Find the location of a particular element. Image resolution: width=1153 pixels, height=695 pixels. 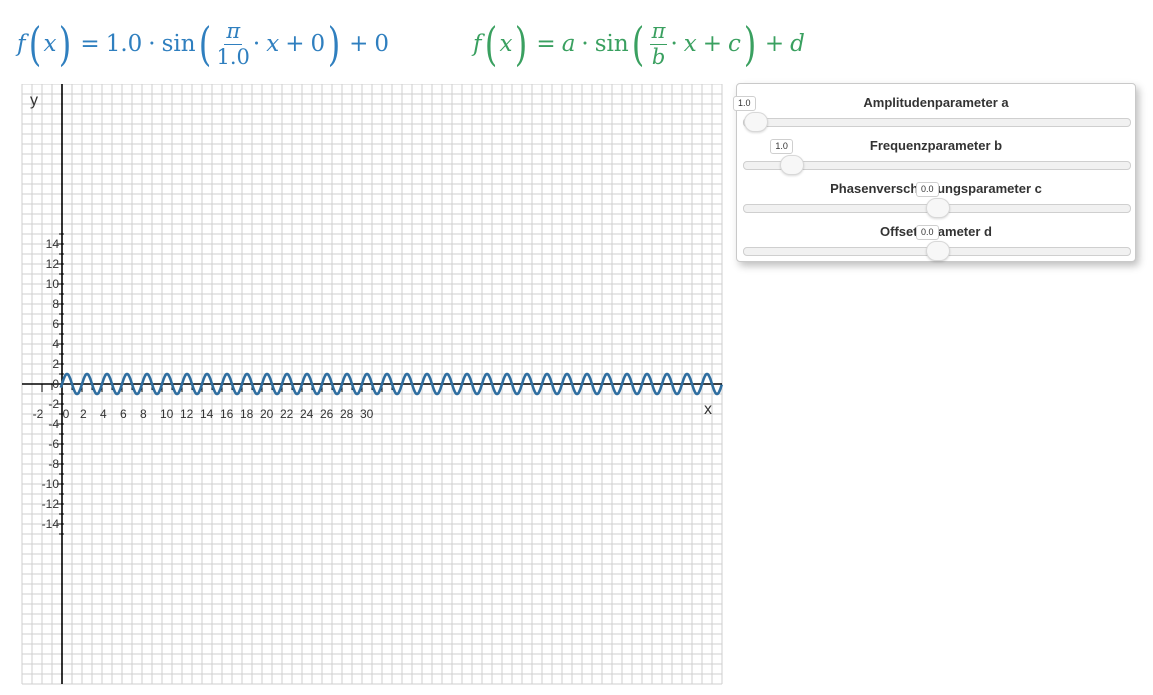

formula-a: 1.0 is located at coordinates (124, 44).